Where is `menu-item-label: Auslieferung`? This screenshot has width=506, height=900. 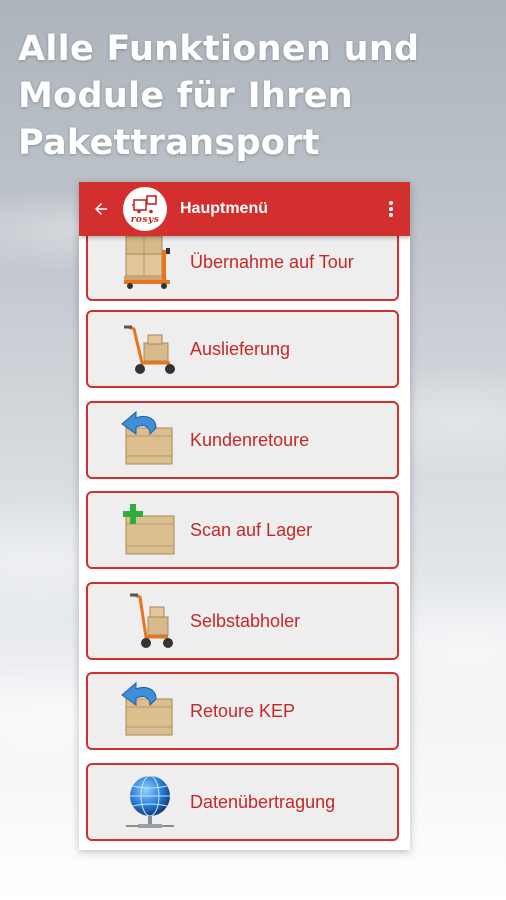 menu-item-label: Auslieferung is located at coordinates (240, 348).